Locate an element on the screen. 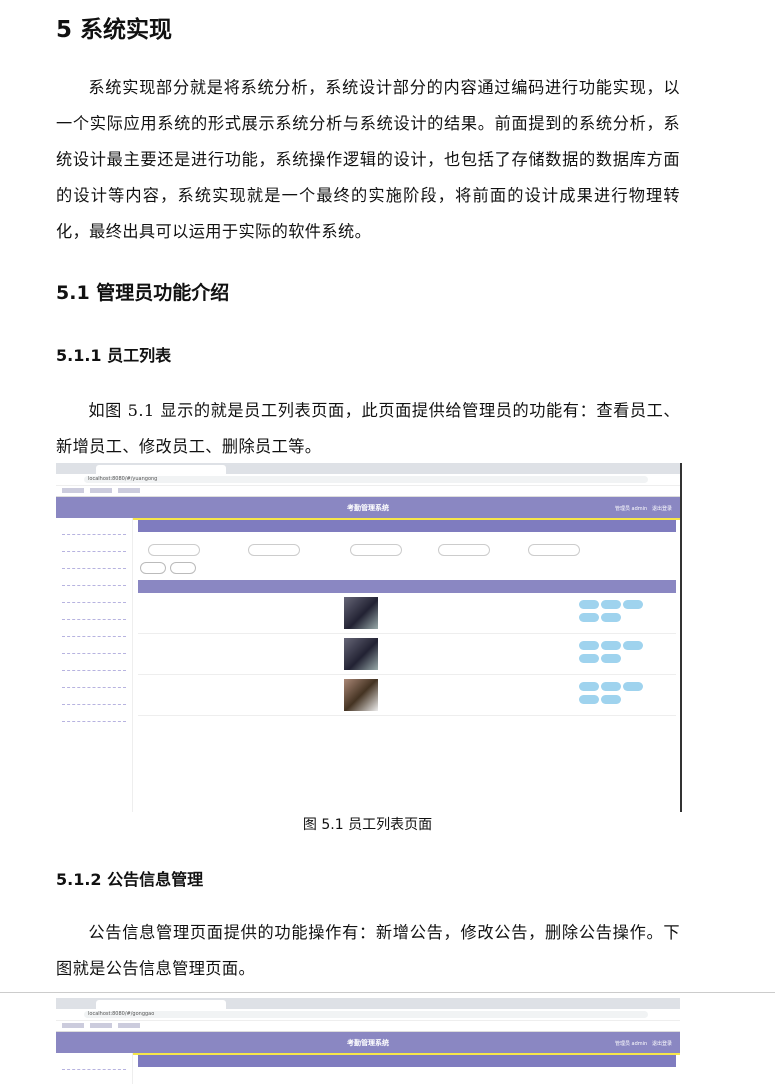  section-heading: 5.1 管理员功能介绍 is located at coordinates (143, 293).